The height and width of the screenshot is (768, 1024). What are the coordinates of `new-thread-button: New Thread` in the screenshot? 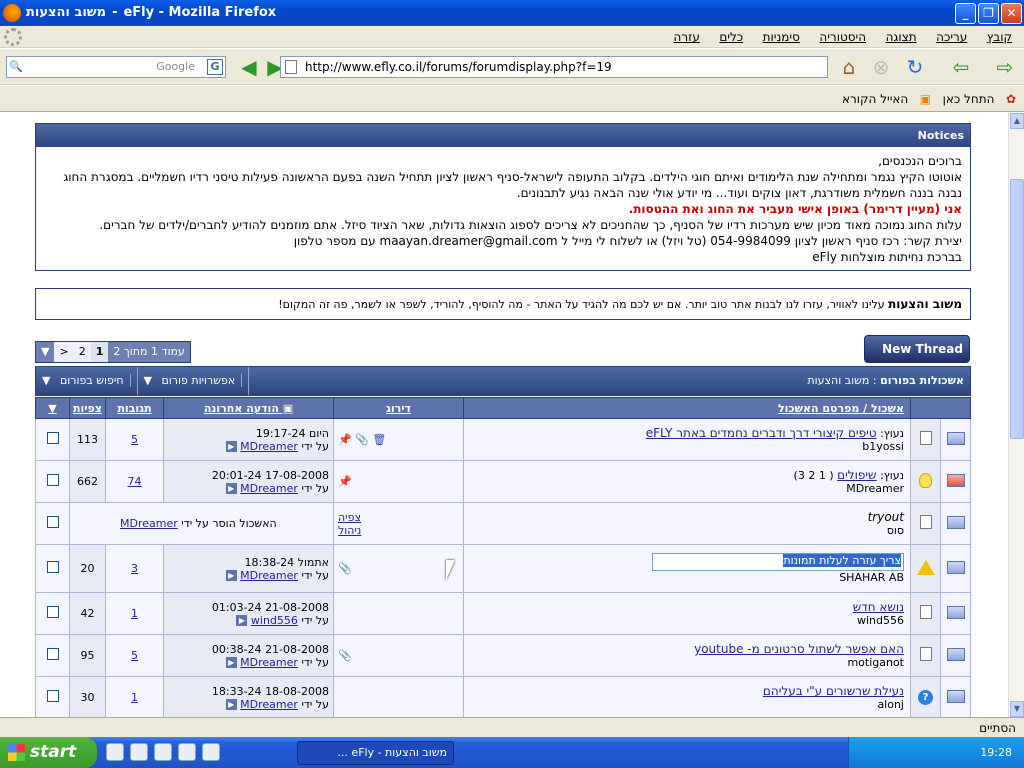 It's located at (917, 349).